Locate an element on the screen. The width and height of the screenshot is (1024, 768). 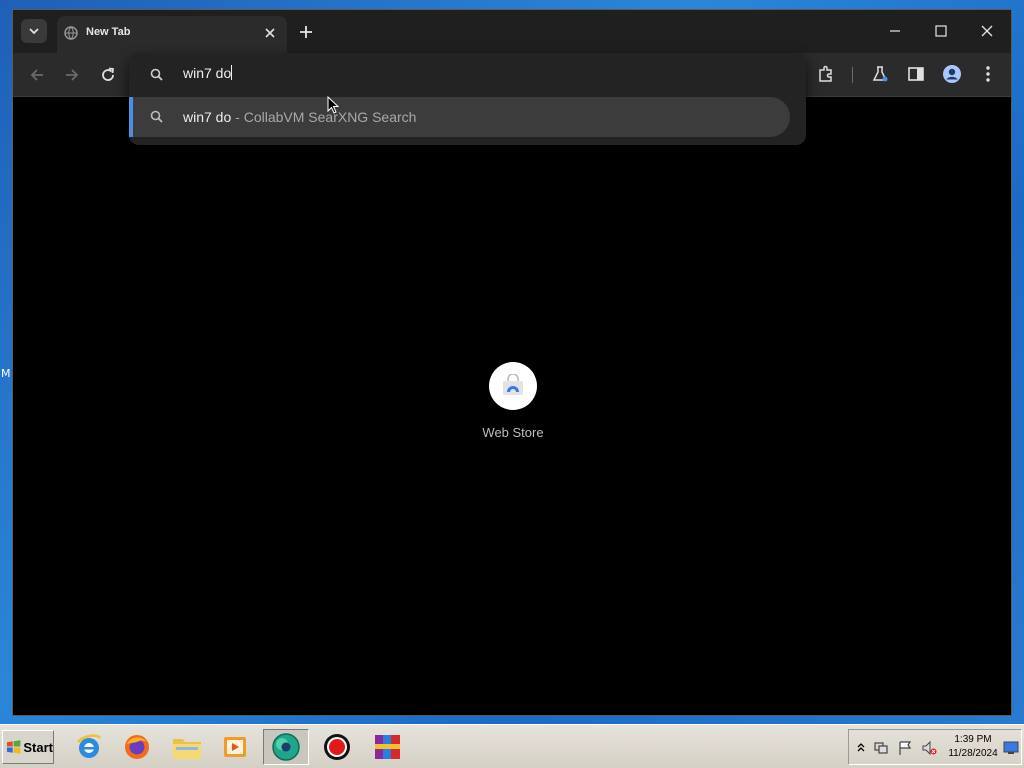
record-icon is located at coordinates (337, 747).